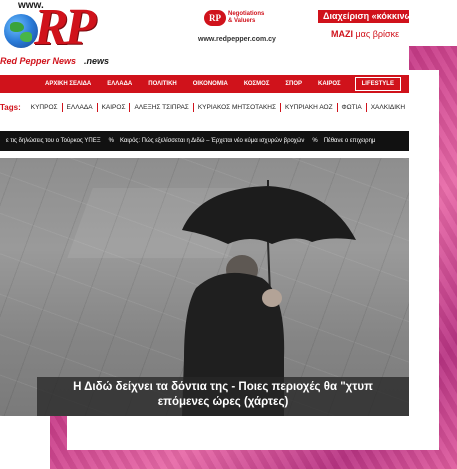  I want to click on nav-item-sport: ΣΠΟΡ, so click(293, 84).